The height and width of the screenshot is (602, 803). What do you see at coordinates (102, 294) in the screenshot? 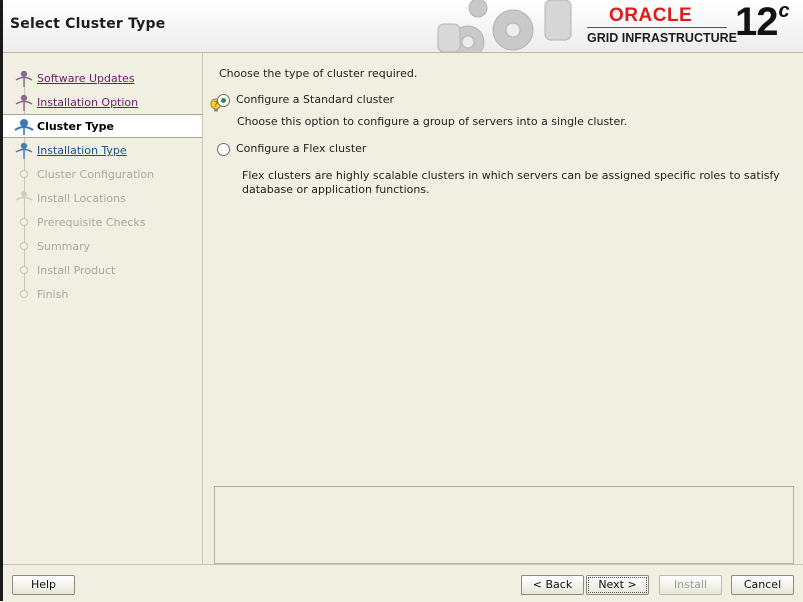
I see `step-finish: Finish` at bounding box center [102, 294].